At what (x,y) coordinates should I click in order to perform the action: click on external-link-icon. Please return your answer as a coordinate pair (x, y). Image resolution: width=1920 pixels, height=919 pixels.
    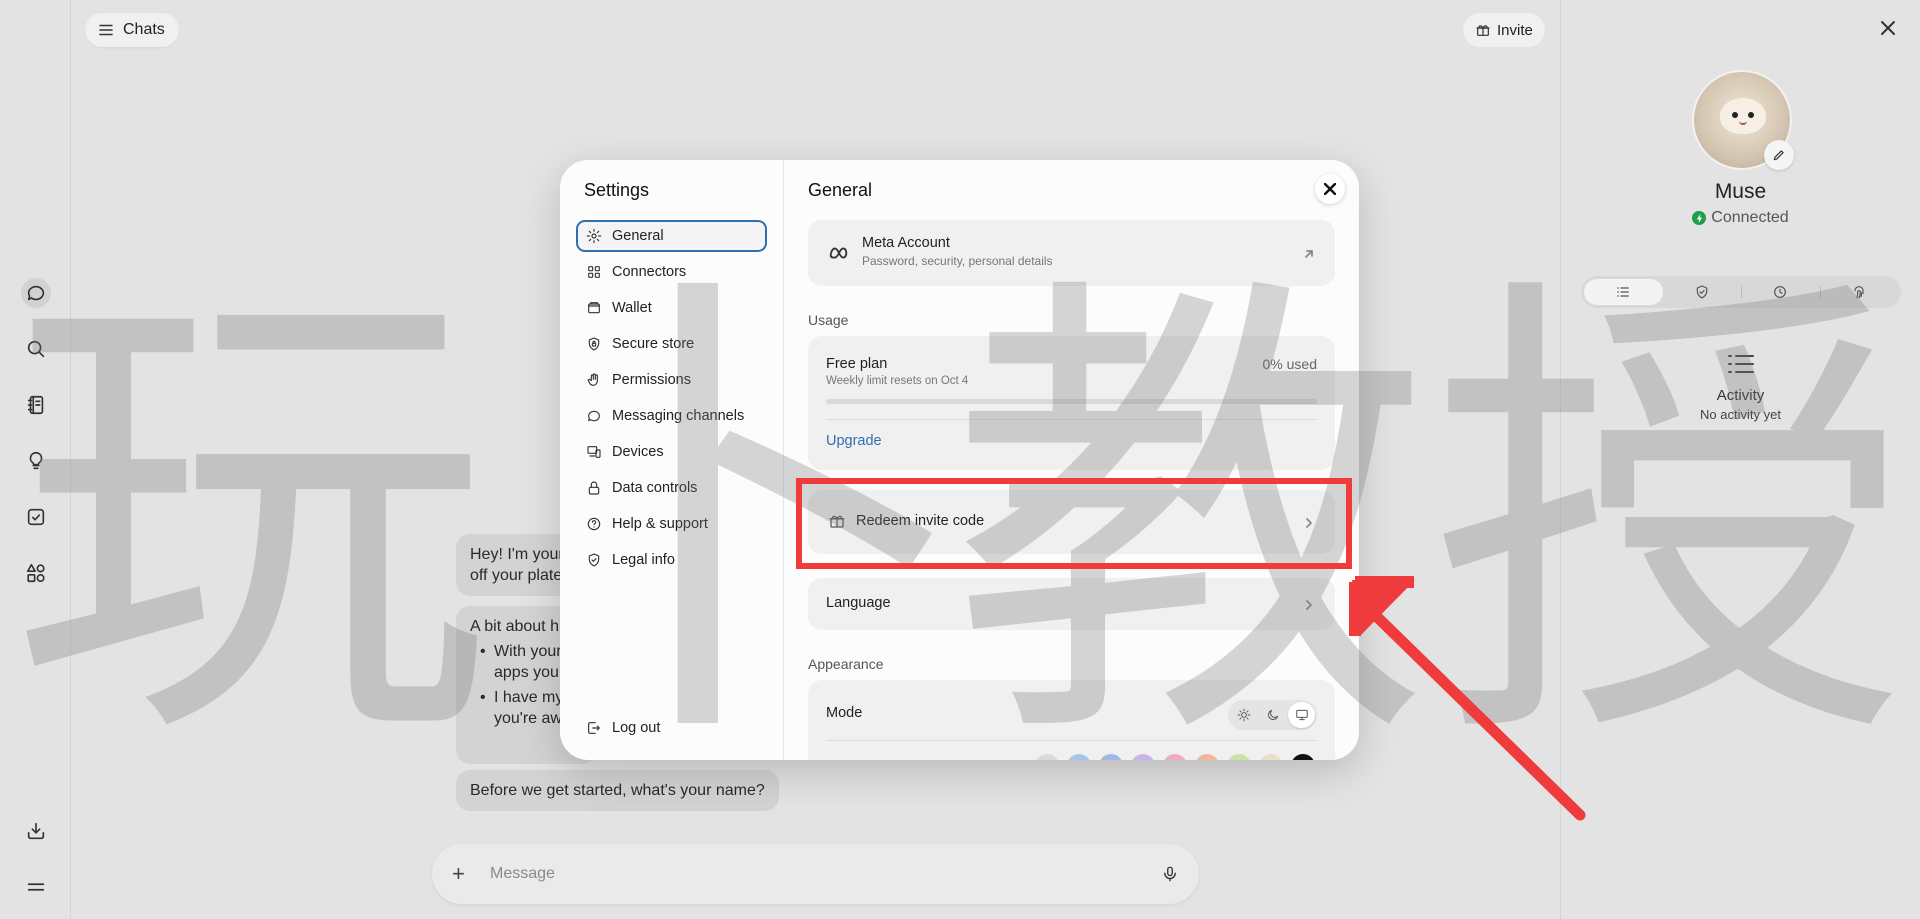
    Looking at the image, I should click on (1309, 253).